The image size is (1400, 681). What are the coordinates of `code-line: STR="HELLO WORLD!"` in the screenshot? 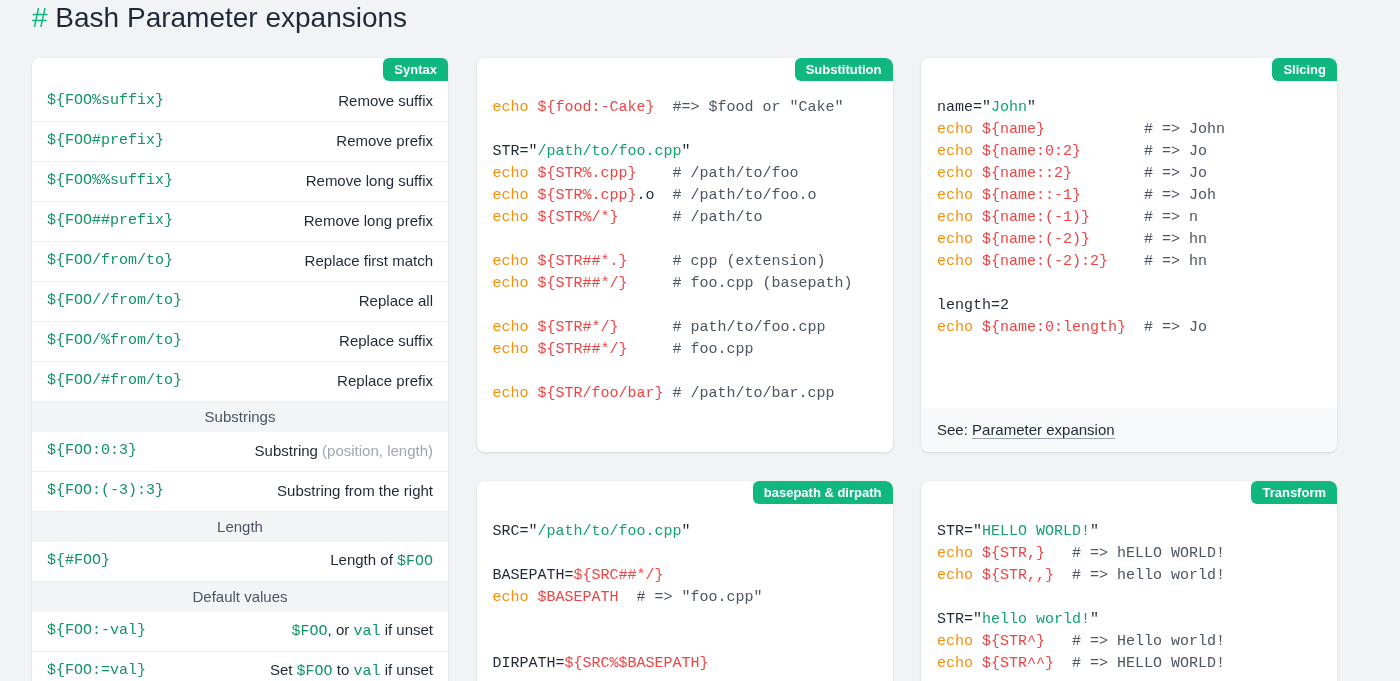 It's located at (1018, 532).